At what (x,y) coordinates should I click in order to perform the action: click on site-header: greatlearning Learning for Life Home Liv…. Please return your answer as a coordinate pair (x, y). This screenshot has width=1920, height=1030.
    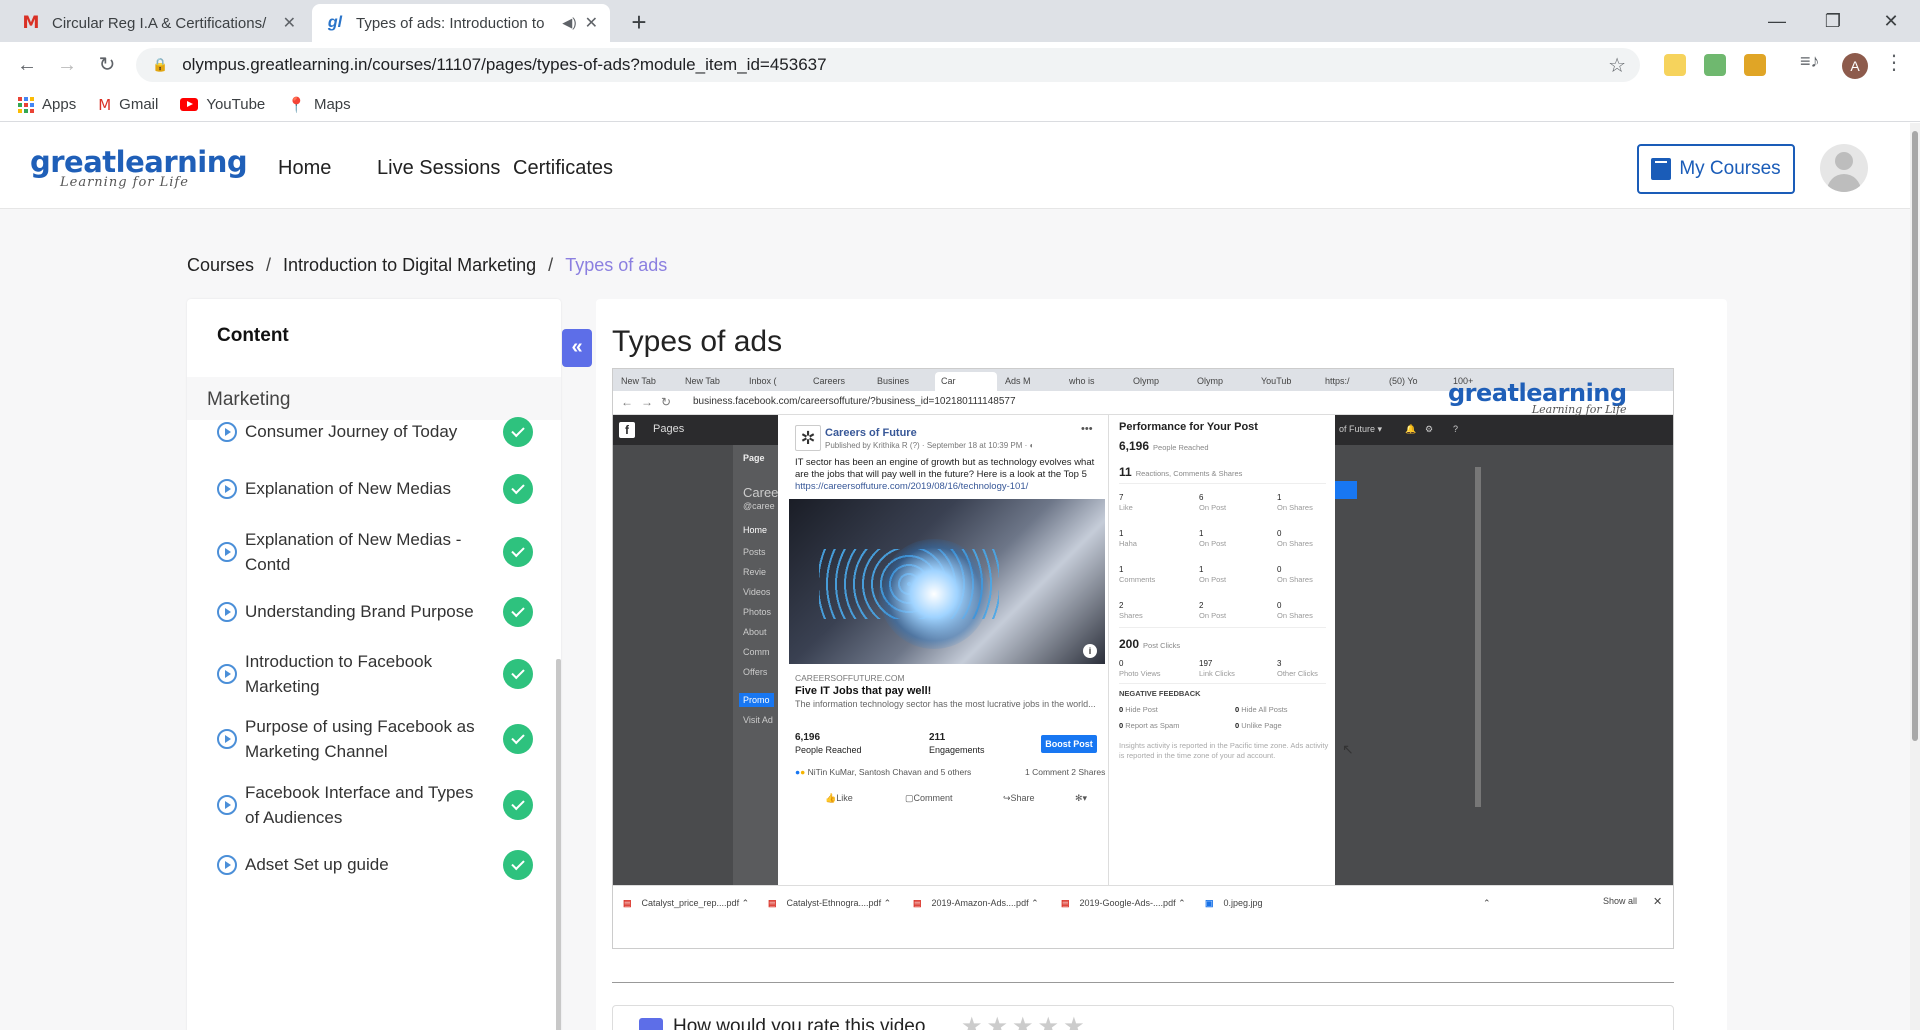
    Looking at the image, I should click on (955, 166).